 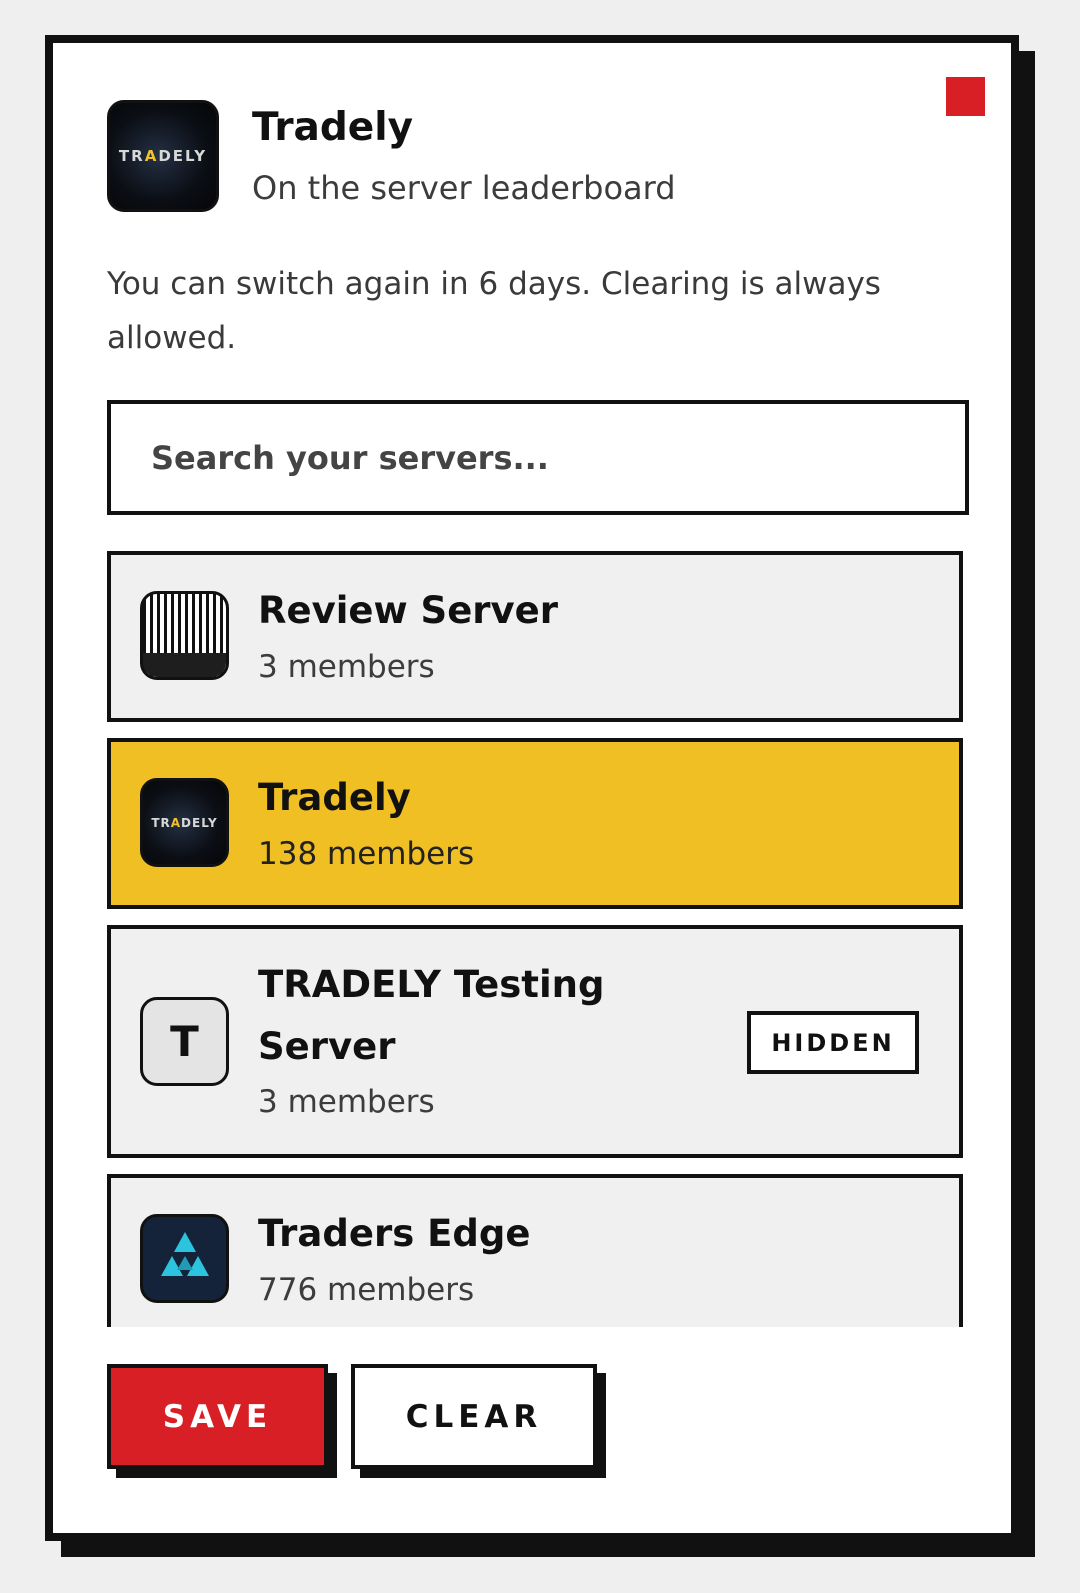 What do you see at coordinates (538, 457) in the screenshot?
I see `search-input` at bounding box center [538, 457].